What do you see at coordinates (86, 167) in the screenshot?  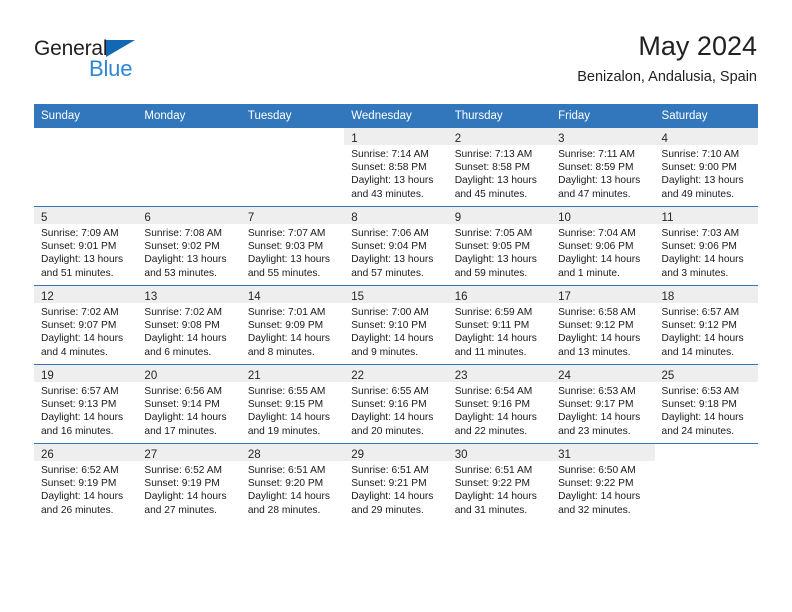 I see `calendar-day-cell-empty` at bounding box center [86, 167].